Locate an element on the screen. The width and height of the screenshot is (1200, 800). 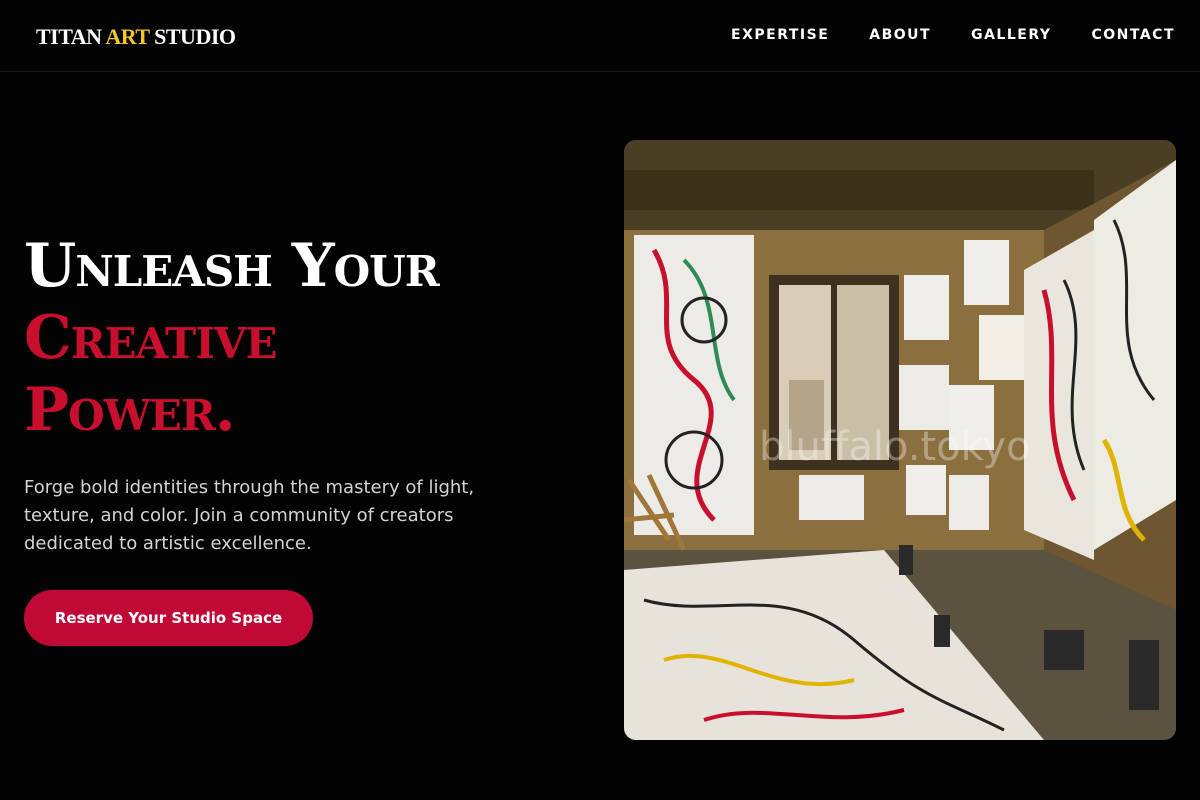
reserve-studio-button: Reserve Your Studio Space is located at coordinates (168, 618).